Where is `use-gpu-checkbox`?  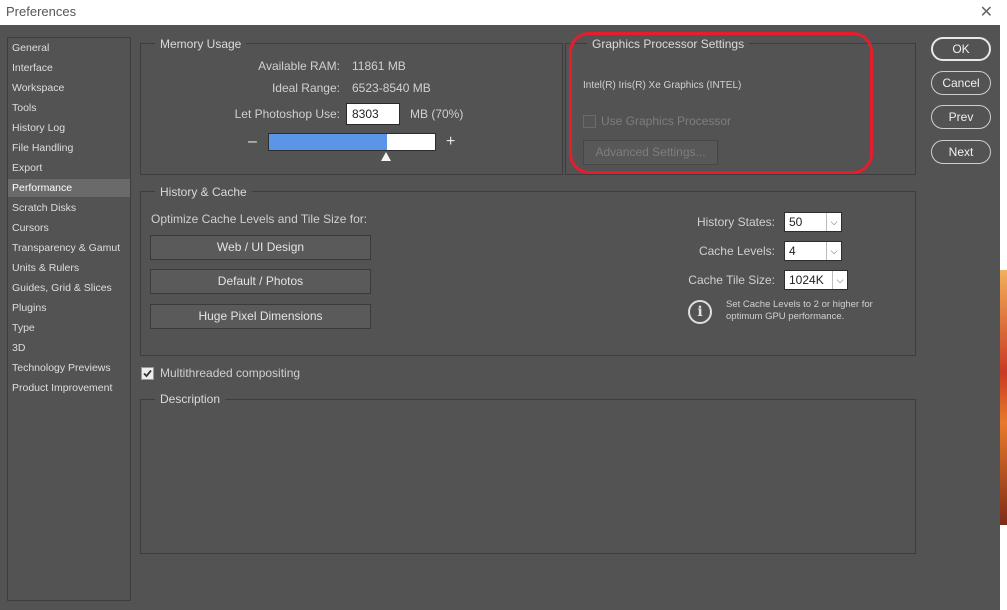
use-gpu-checkbox is located at coordinates (589, 121).